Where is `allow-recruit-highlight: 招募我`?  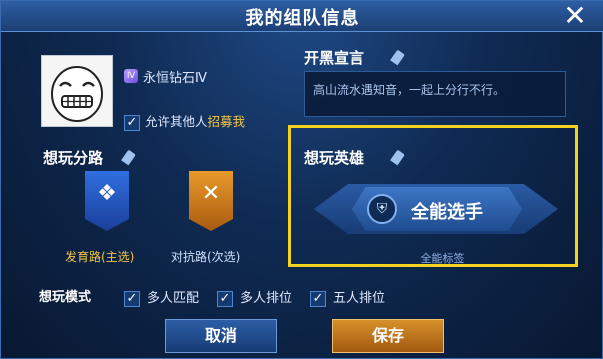 allow-recruit-highlight: 招募我 is located at coordinates (226, 121).